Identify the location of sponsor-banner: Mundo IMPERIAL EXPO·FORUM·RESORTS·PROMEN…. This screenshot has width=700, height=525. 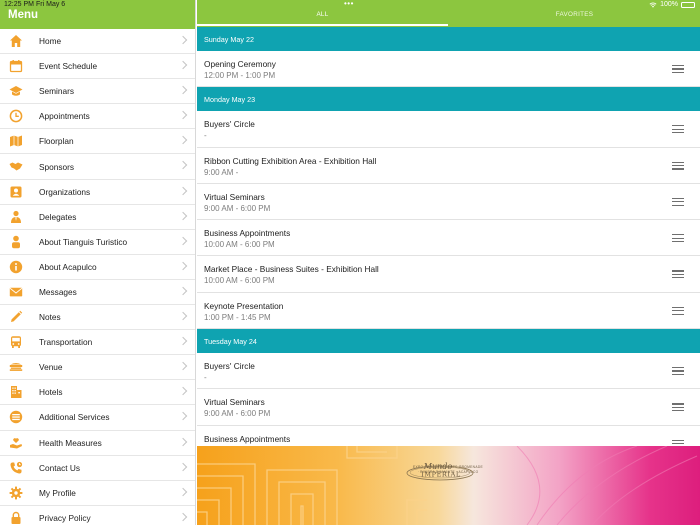
(448, 485).